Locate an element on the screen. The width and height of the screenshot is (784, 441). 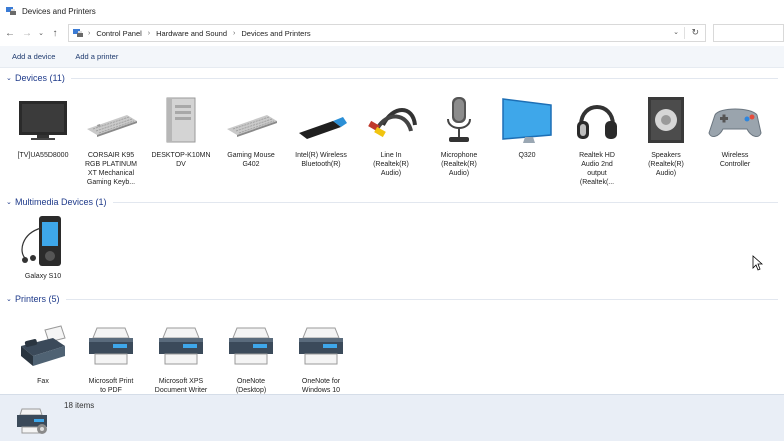
device-item-bluetooth: Intel(R) Wireless Bluetooth(R) is located at coordinates (321, 131).